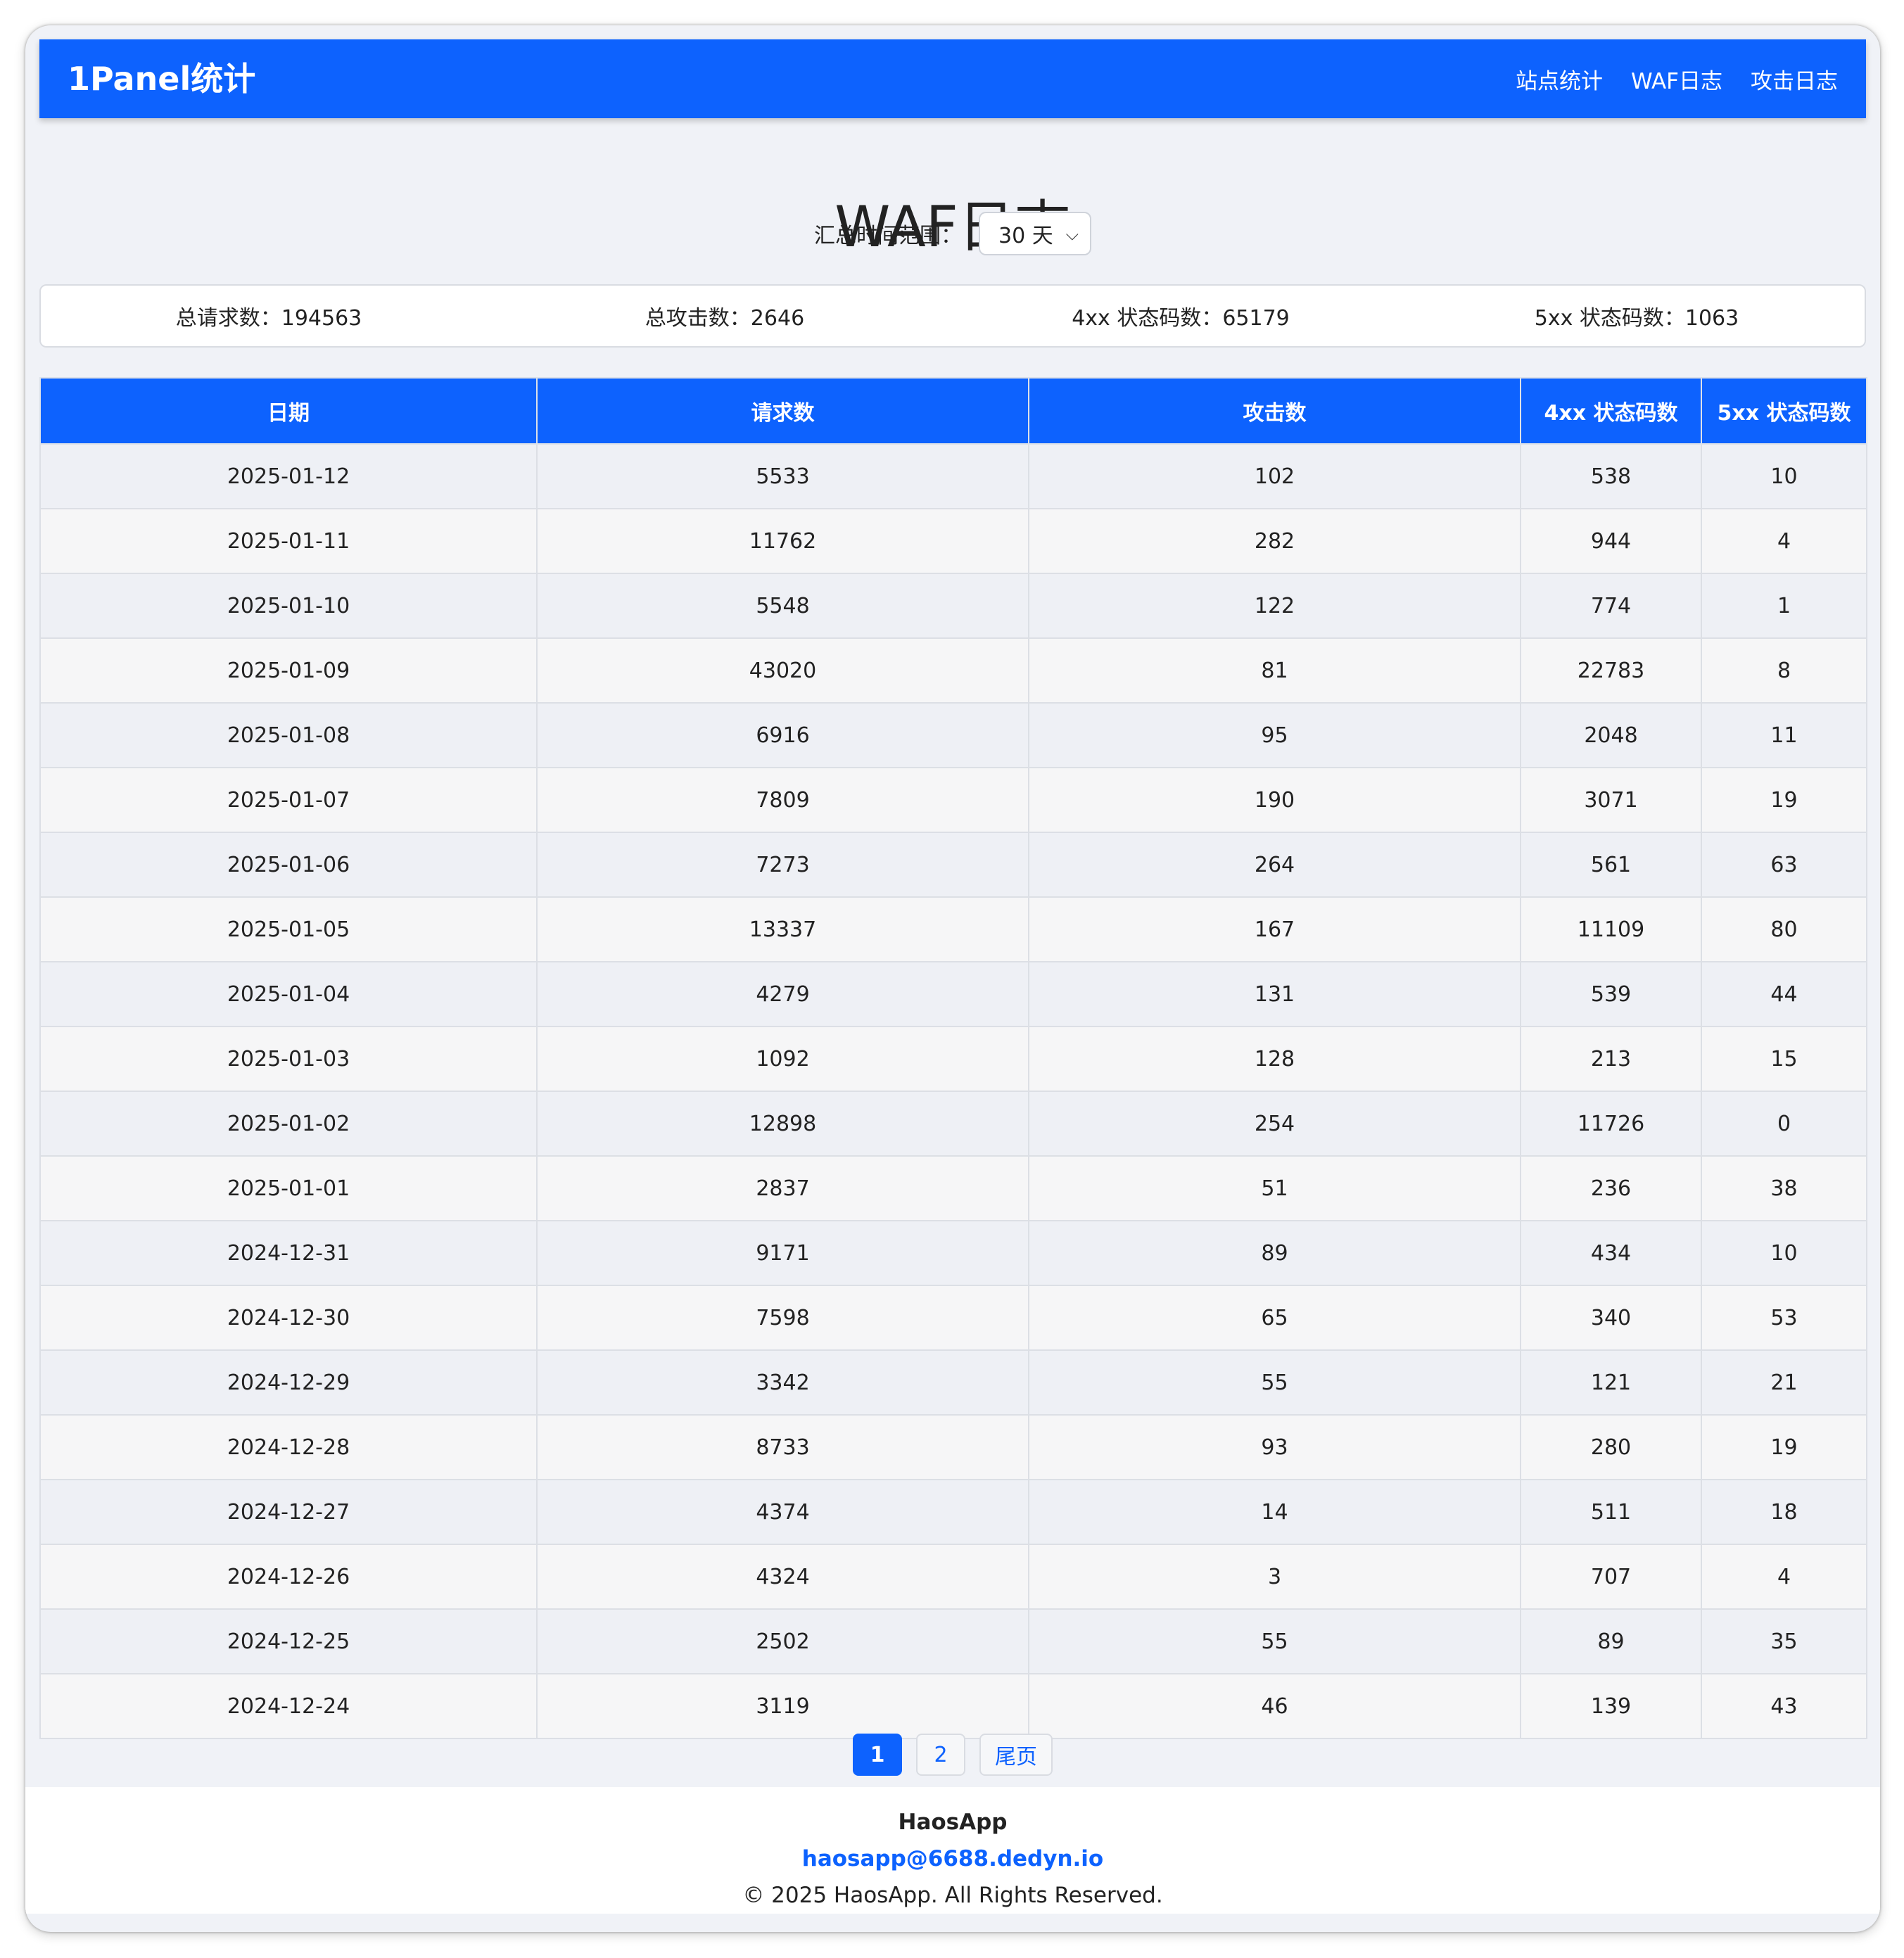 This screenshot has width=1904, height=1958. What do you see at coordinates (782, 735) in the screenshot?
I see `requests-cell: 6916` at bounding box center [782, 735].